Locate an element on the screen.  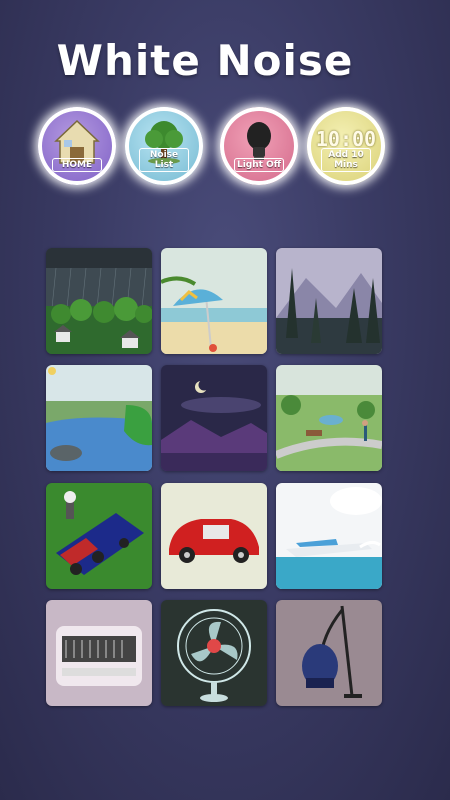
tile-forest-mountains is located at coordinates (329, 301).